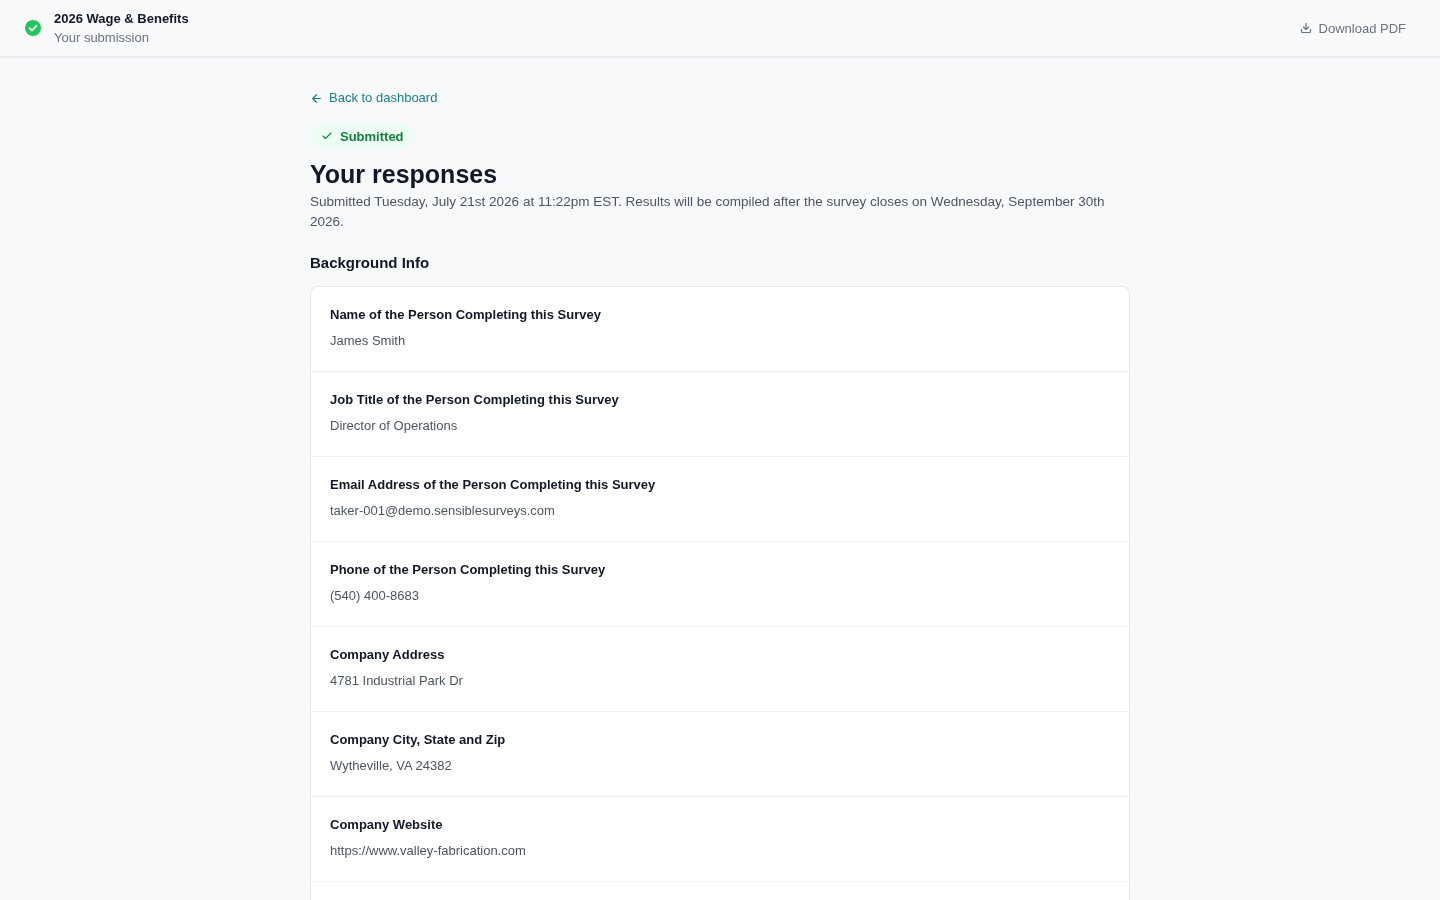  Describe the element at coordinates (708, 212) in the screenshot. I see `submission-description: Submitted Tuesday, July 21st 2026 at 11:22pm EST. Results will be compiled after the survey closes on Wednesday, September 30th 2026.` at that location.